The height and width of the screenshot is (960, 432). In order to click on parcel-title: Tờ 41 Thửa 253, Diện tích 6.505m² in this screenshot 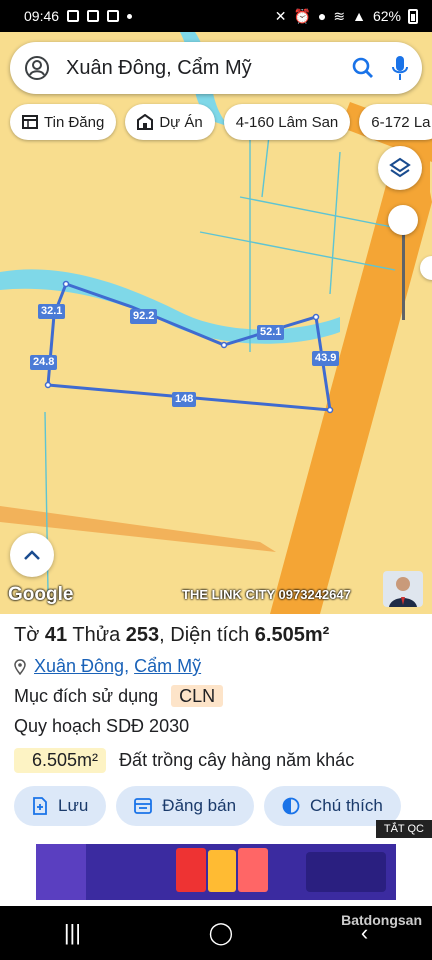, I will do `click(172, 635)`.